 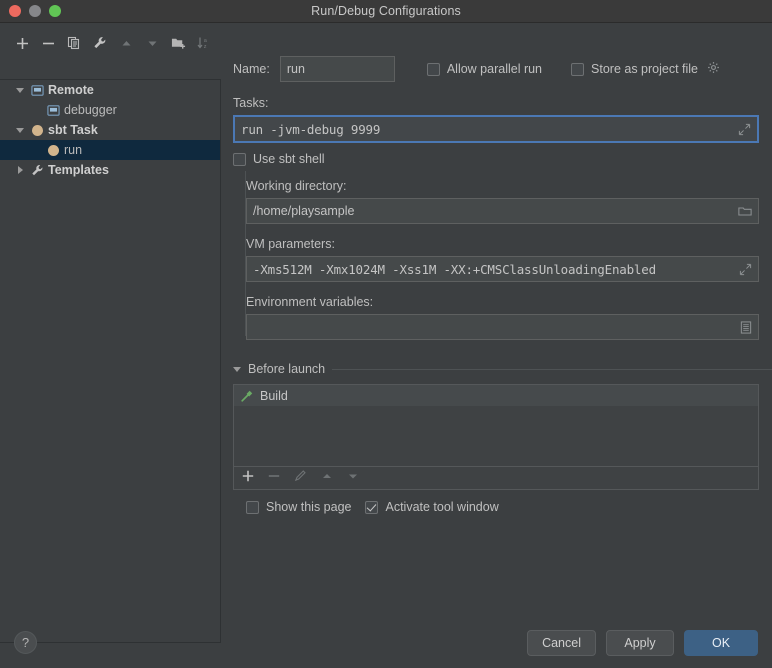 What do you see at coordinates (25, 642) in the screenshot?
I see `help-button: ?` at bounding box center [25, 642].